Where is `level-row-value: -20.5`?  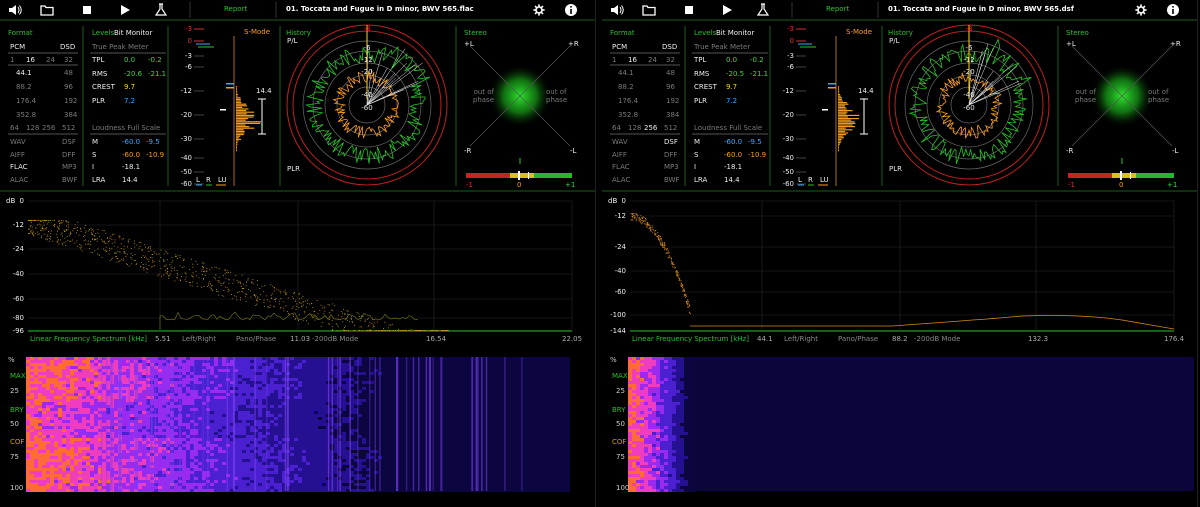
level-row-value: -20.5 is located at coordinates (735, 73).